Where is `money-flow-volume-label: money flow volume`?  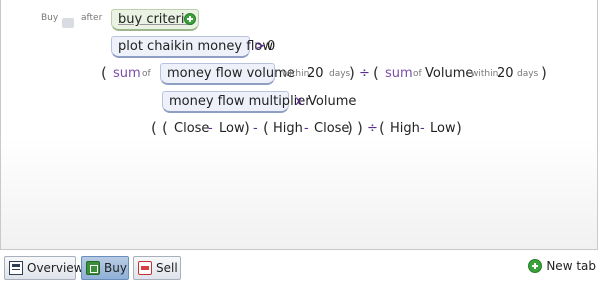
money-flow-volume-label: money flow volume is located at coordinates (231, 73).